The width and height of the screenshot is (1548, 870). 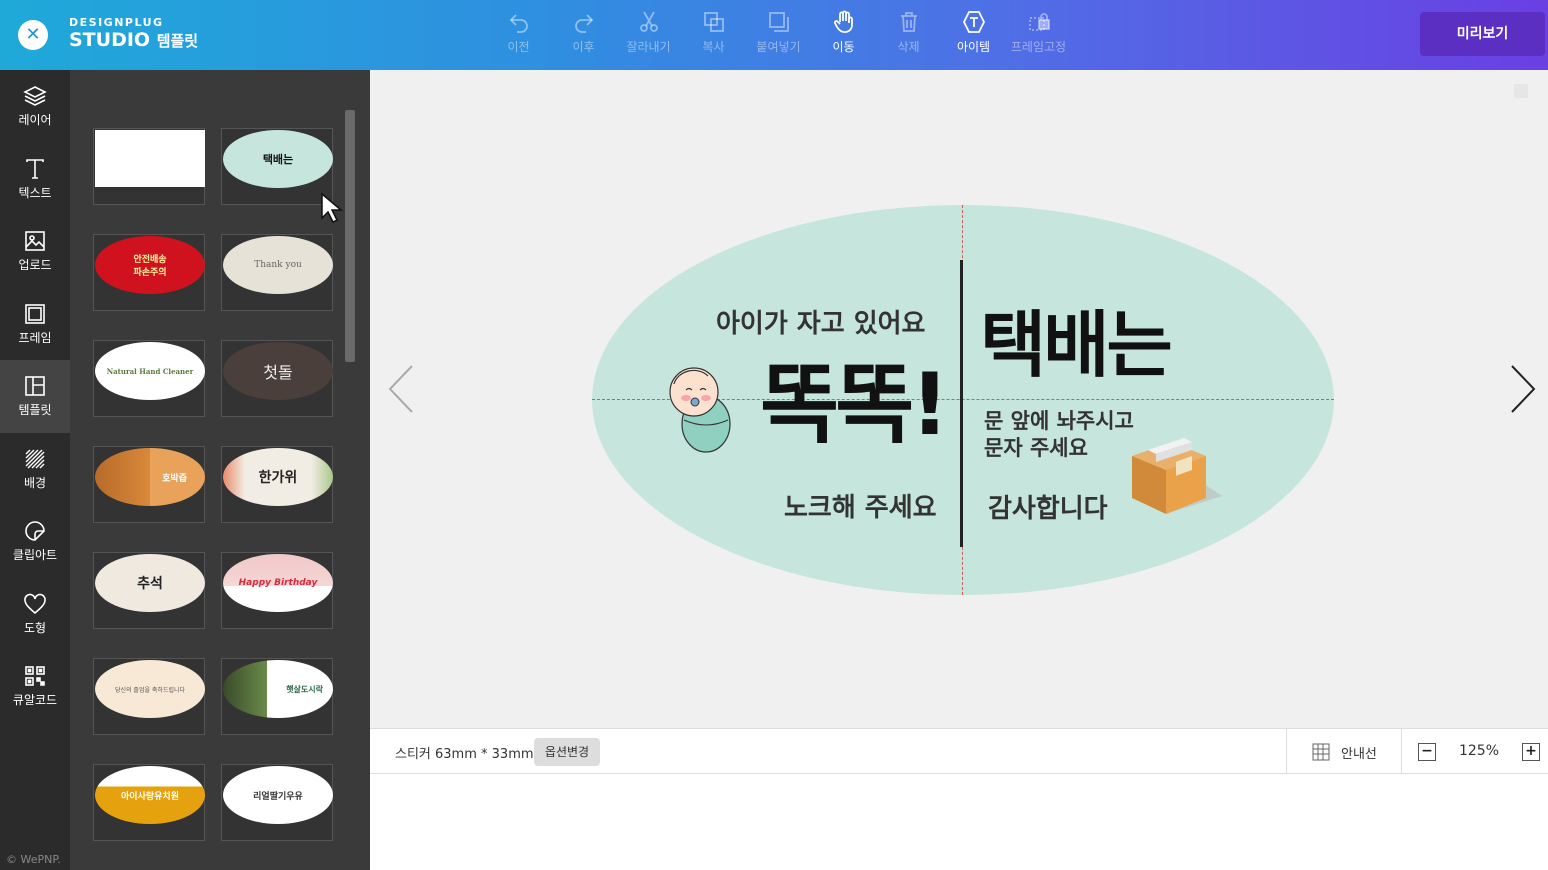 I want to click on sticker-text-baby-sleeping: 아이가 자고 있어요, so click(x=820, y=321).